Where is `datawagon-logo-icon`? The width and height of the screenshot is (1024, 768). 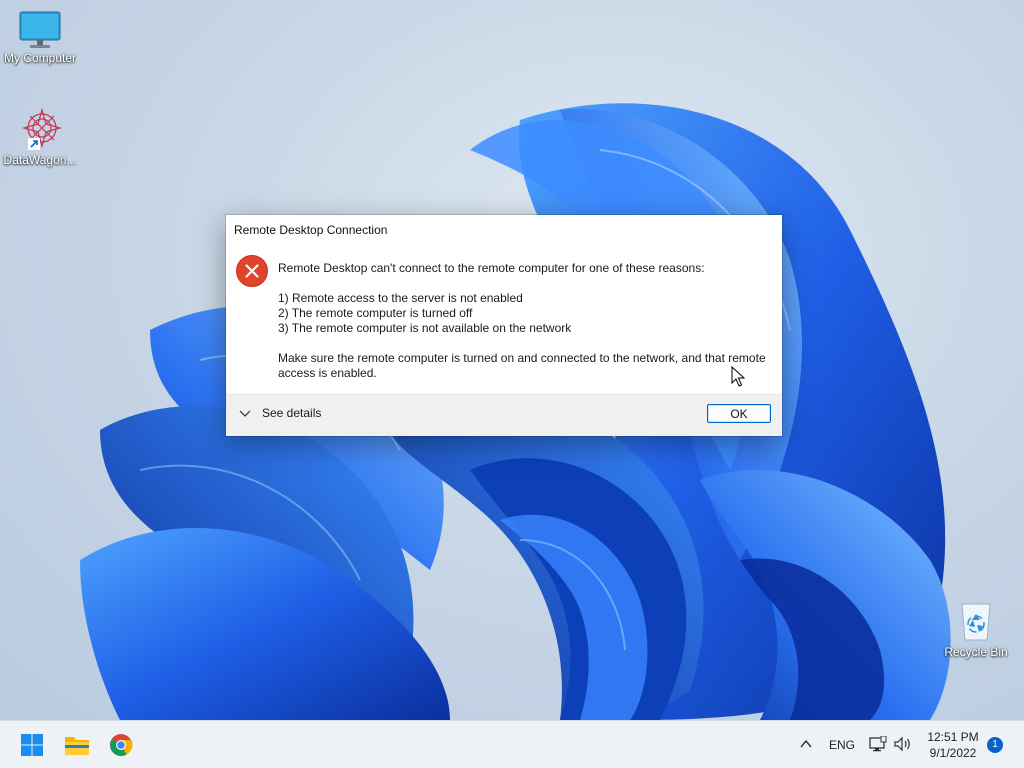
datawagon-logo-icon is located at coordinates (42, 128).